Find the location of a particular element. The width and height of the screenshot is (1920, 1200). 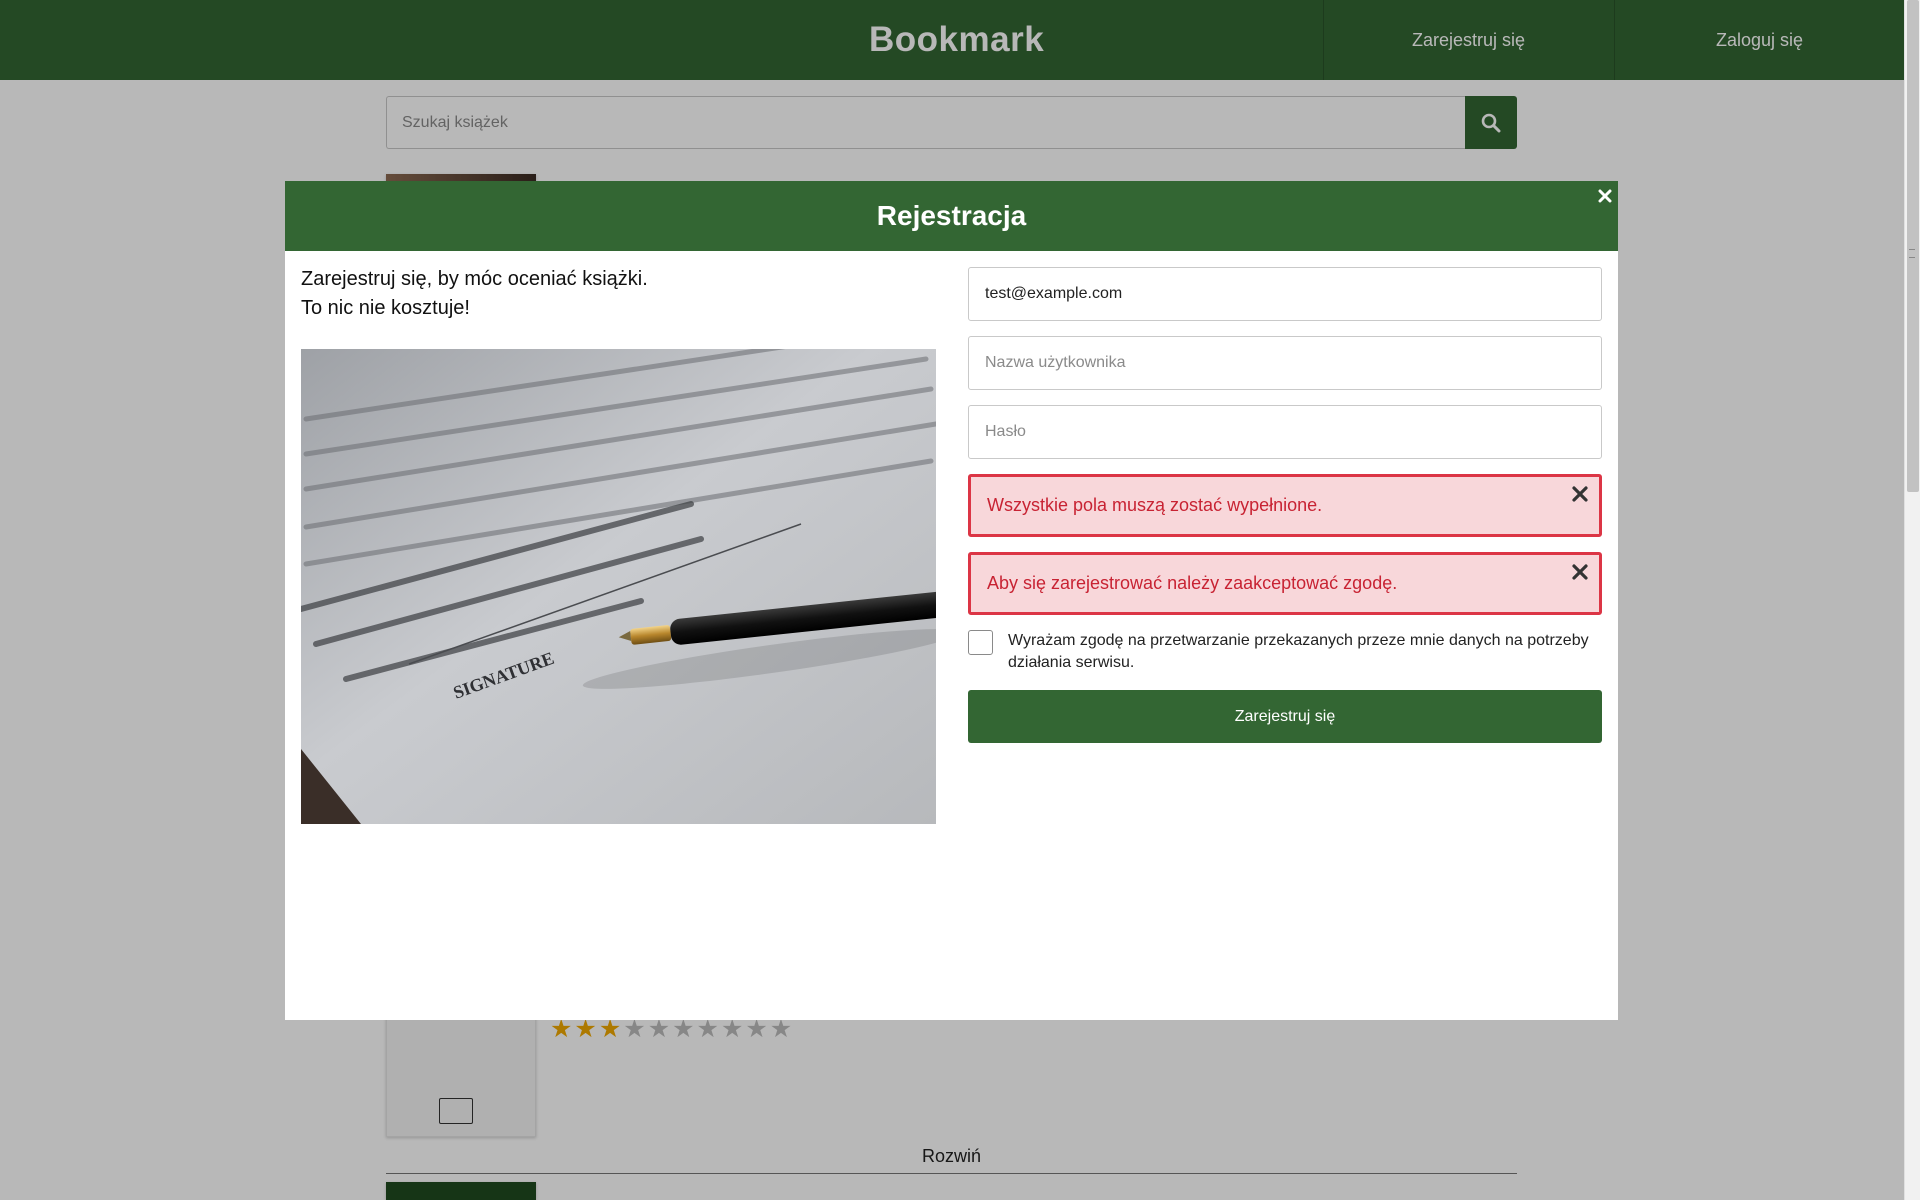

error-alert-text: Wszystkie pola muszą zostać wypełnione. is located at coordinates (1155, 505).